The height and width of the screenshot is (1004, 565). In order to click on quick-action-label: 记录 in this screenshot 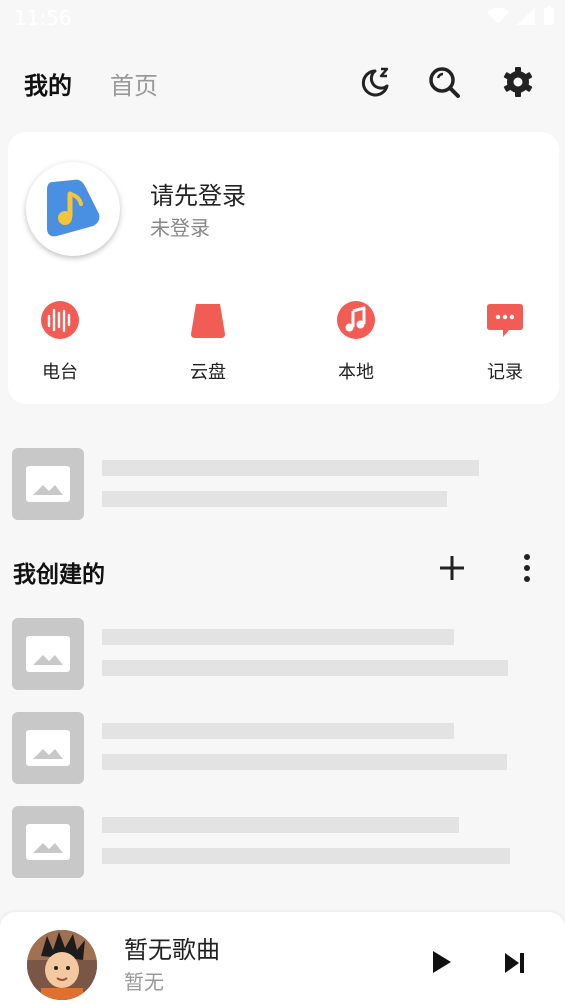, I will do `click(505, 372)`.